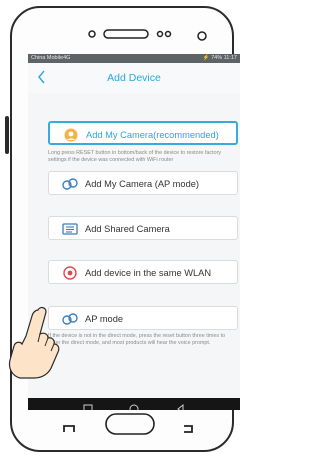 The image size is (320, 458). Describe the element at coordinates (92, 34) in the screenshot. I see `front-camera-icon` at that location.